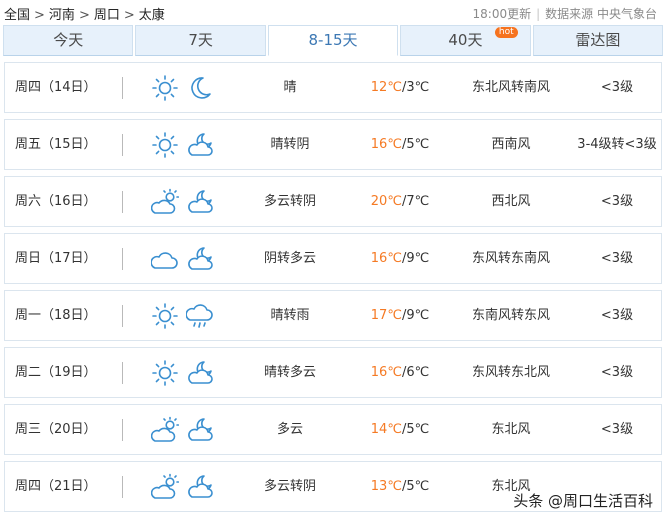  What do you see at coordinates (290, 315) in the screenshot?
I see `weather-description: 晴转雨` at bounding box center [290, 315].